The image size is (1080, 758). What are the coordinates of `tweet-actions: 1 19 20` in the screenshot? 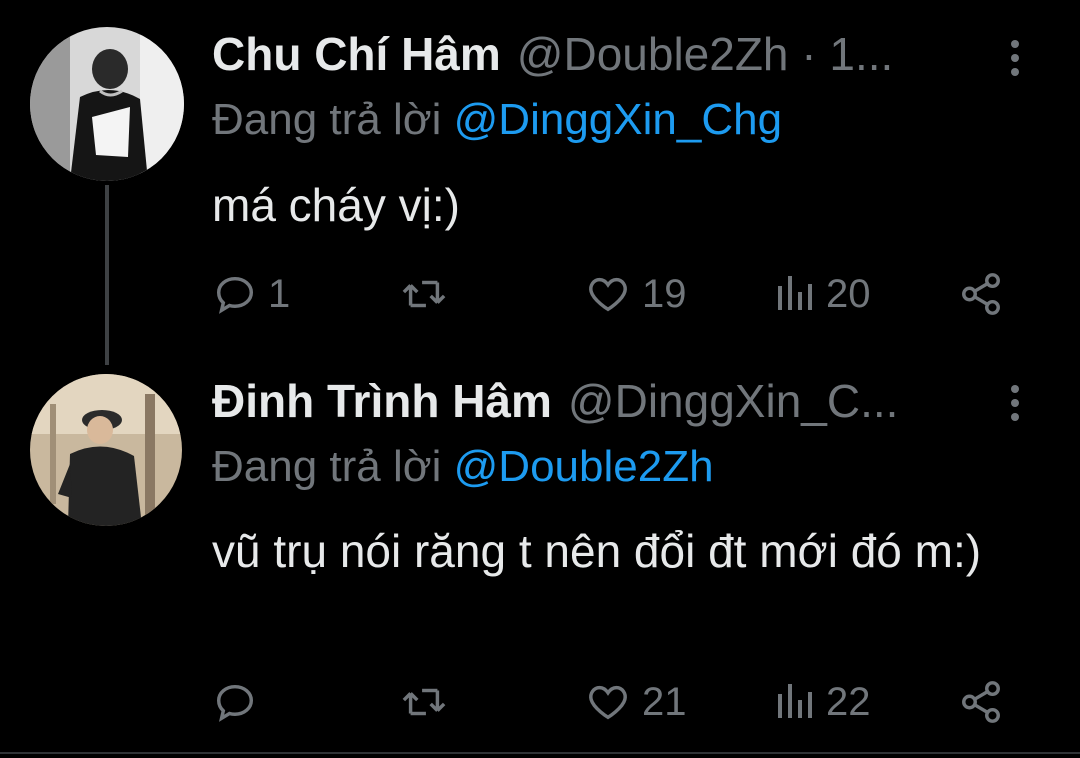 It's located at (612, 294).